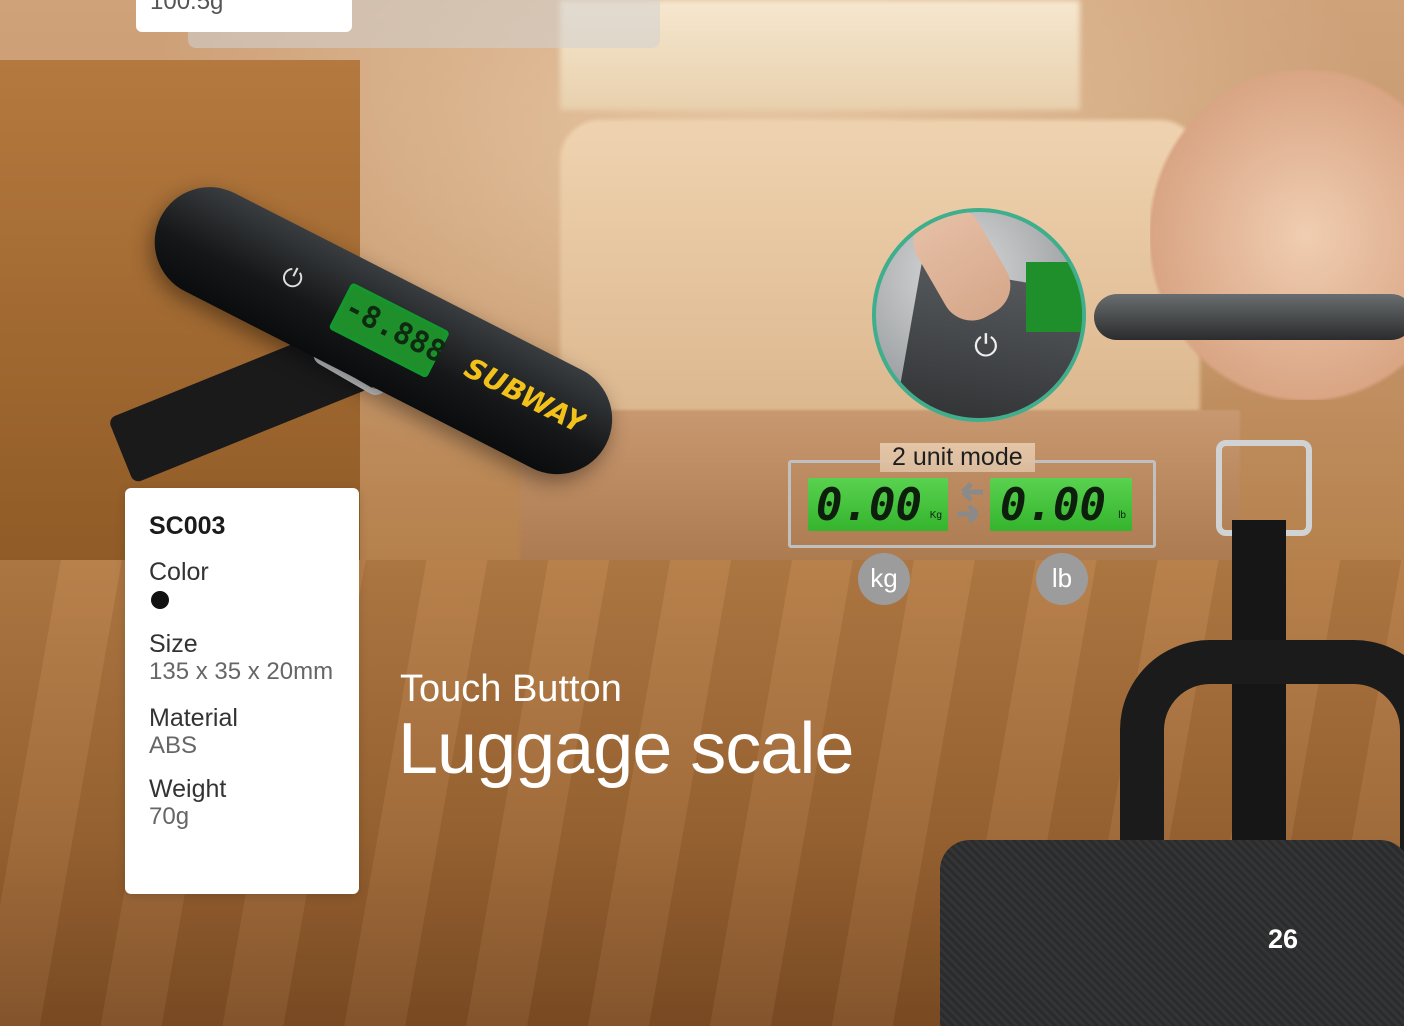 The width and height of the screenshot is (1404, 1026). What do you see at coordinates (173, 745) in the screenshot?
I see `material-value: ABS` at bounding box center [173, 745].